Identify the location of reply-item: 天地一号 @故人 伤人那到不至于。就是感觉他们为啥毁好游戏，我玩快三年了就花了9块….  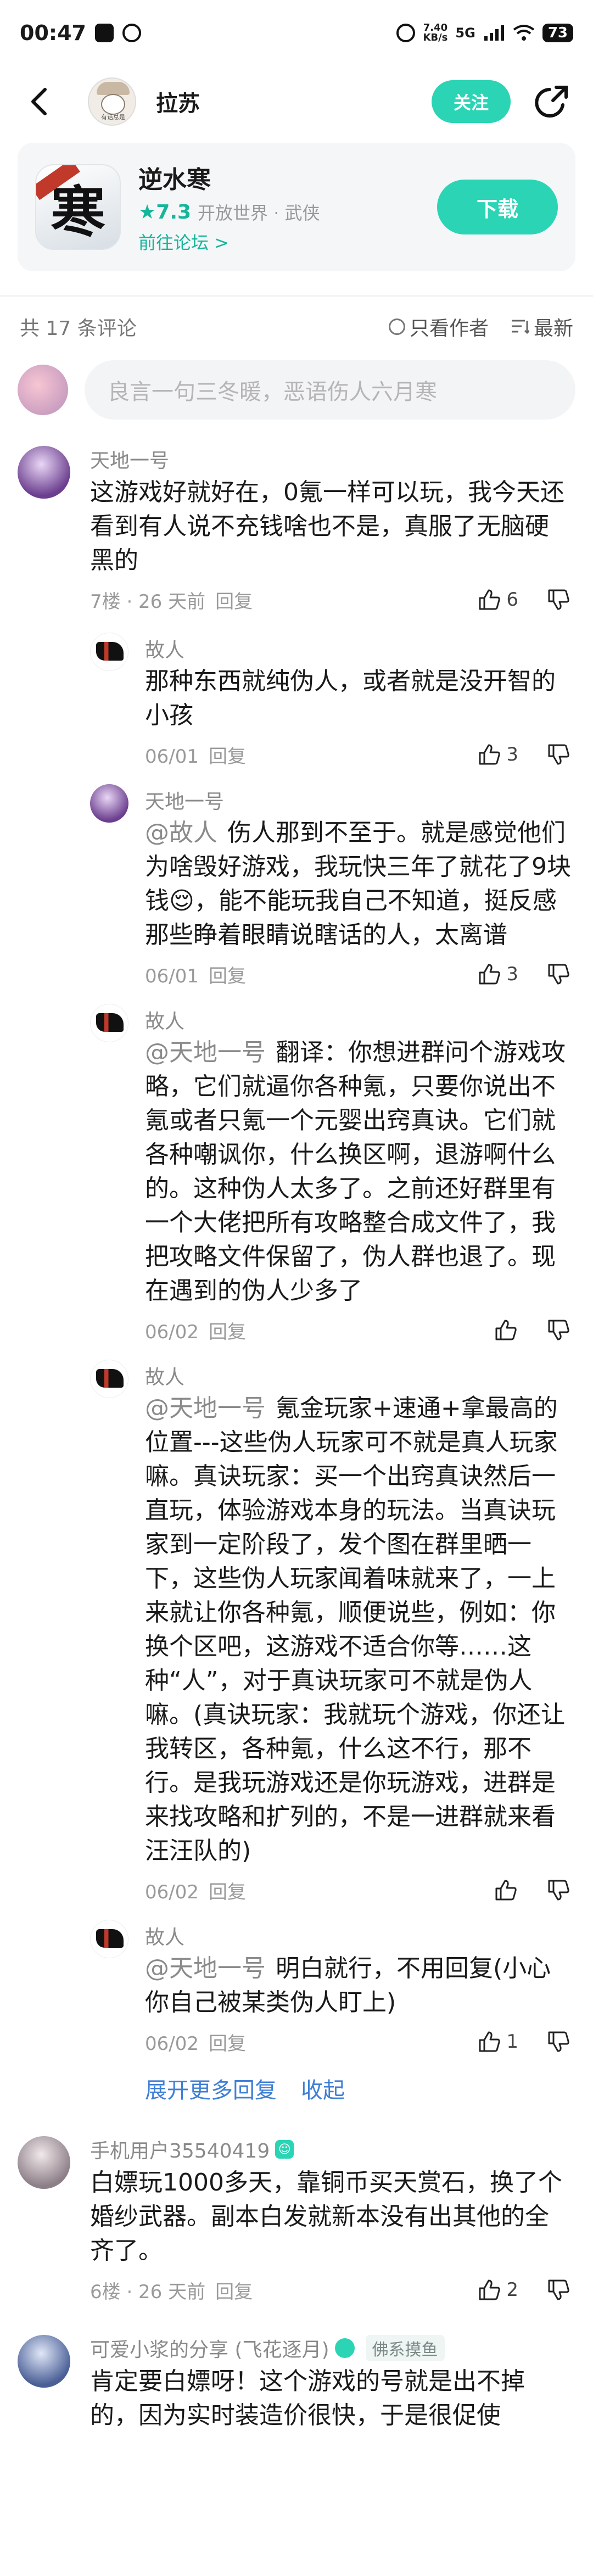
(296, 890).